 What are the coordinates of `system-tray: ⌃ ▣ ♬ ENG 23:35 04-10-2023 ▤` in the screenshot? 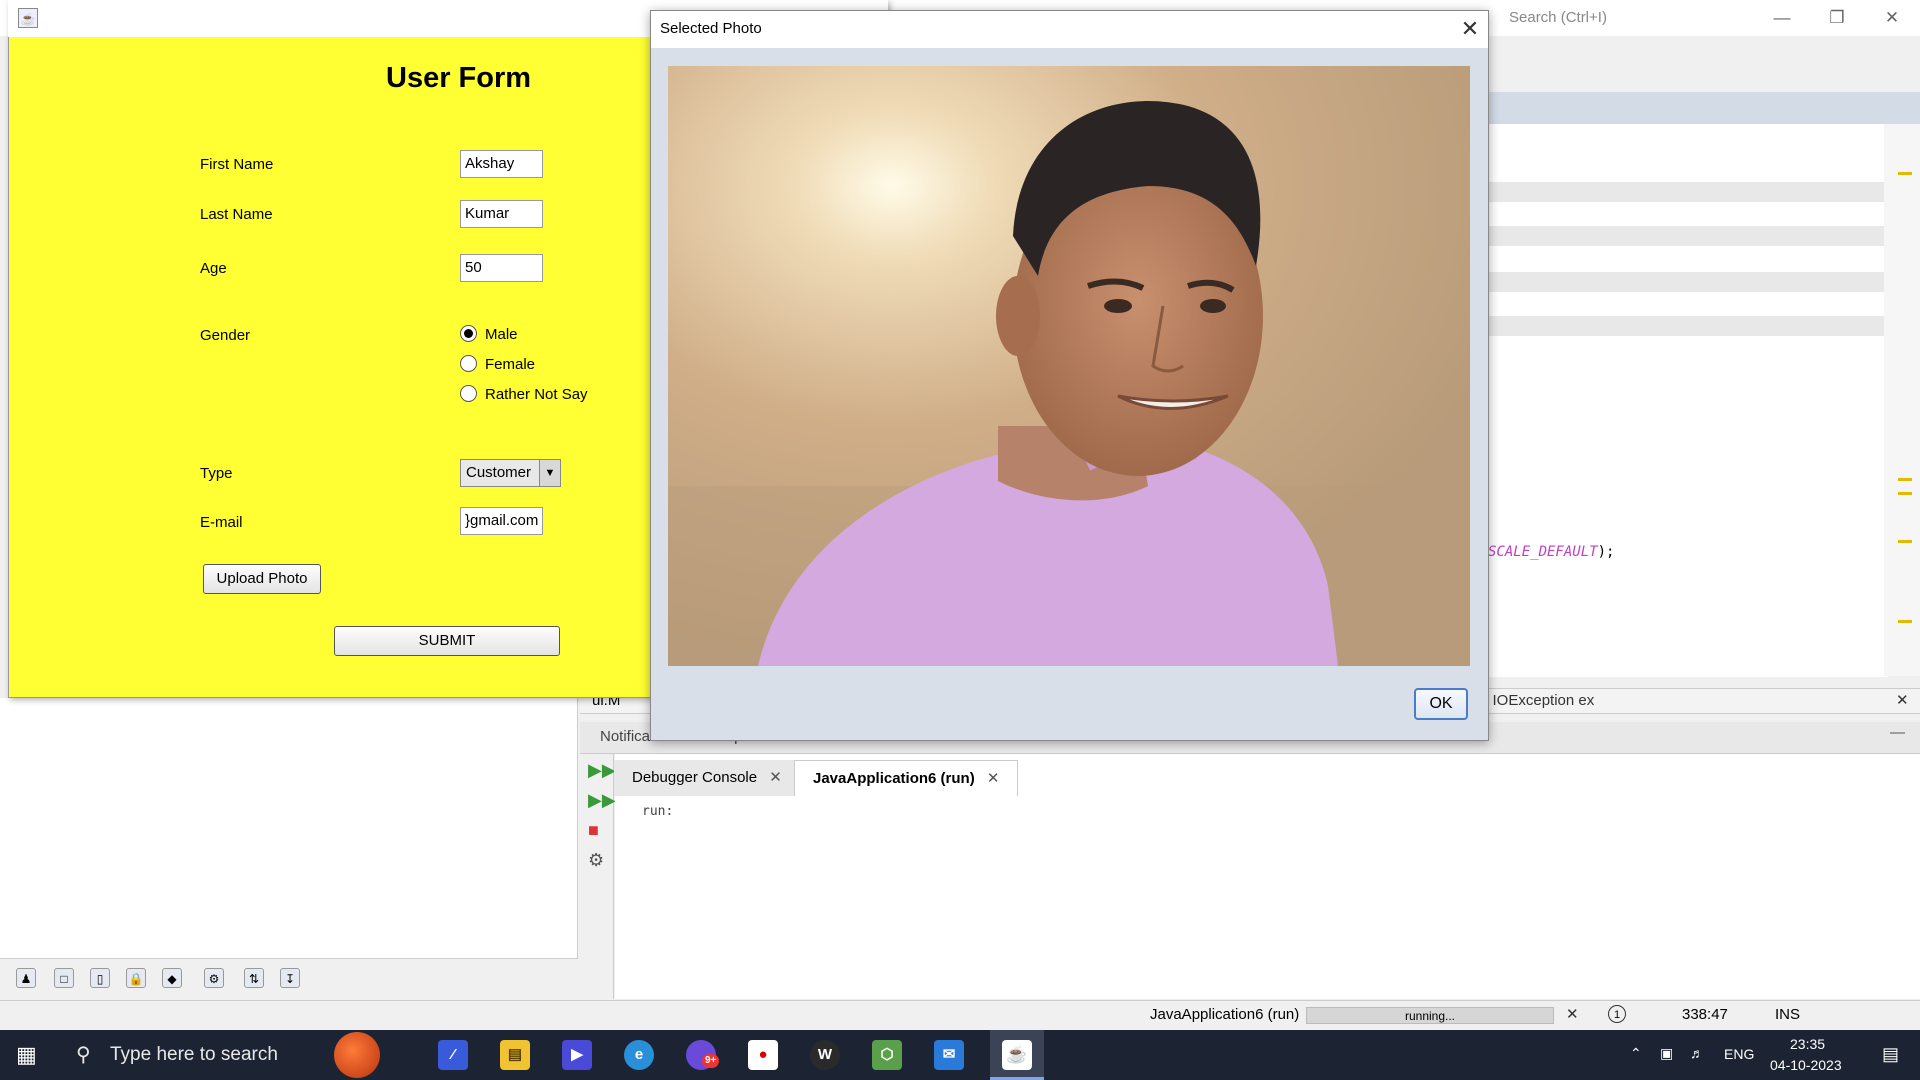 It's located at (1775, 1055).